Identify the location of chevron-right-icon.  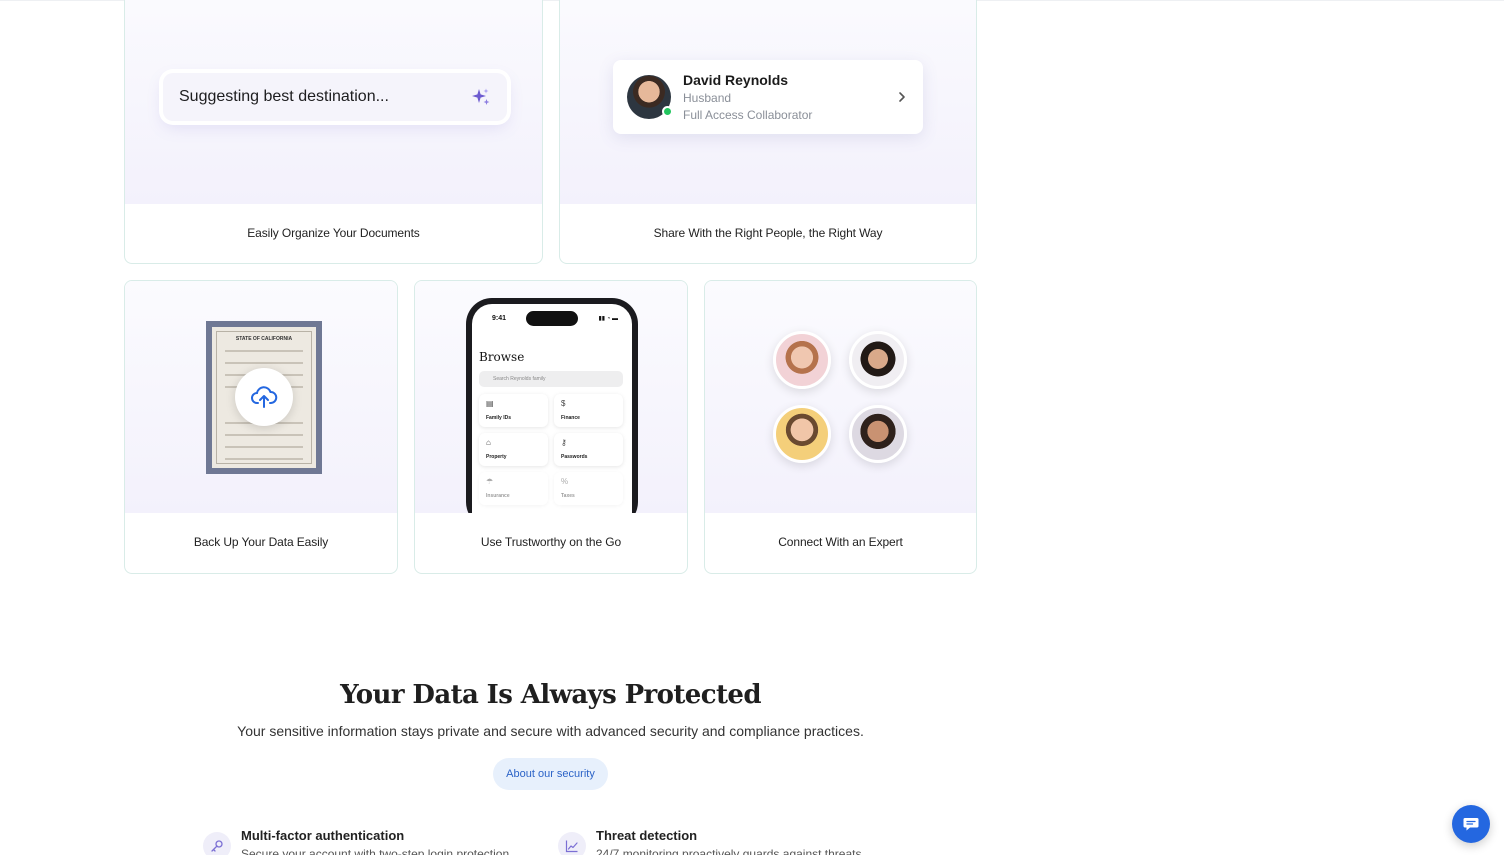
(902, 97).